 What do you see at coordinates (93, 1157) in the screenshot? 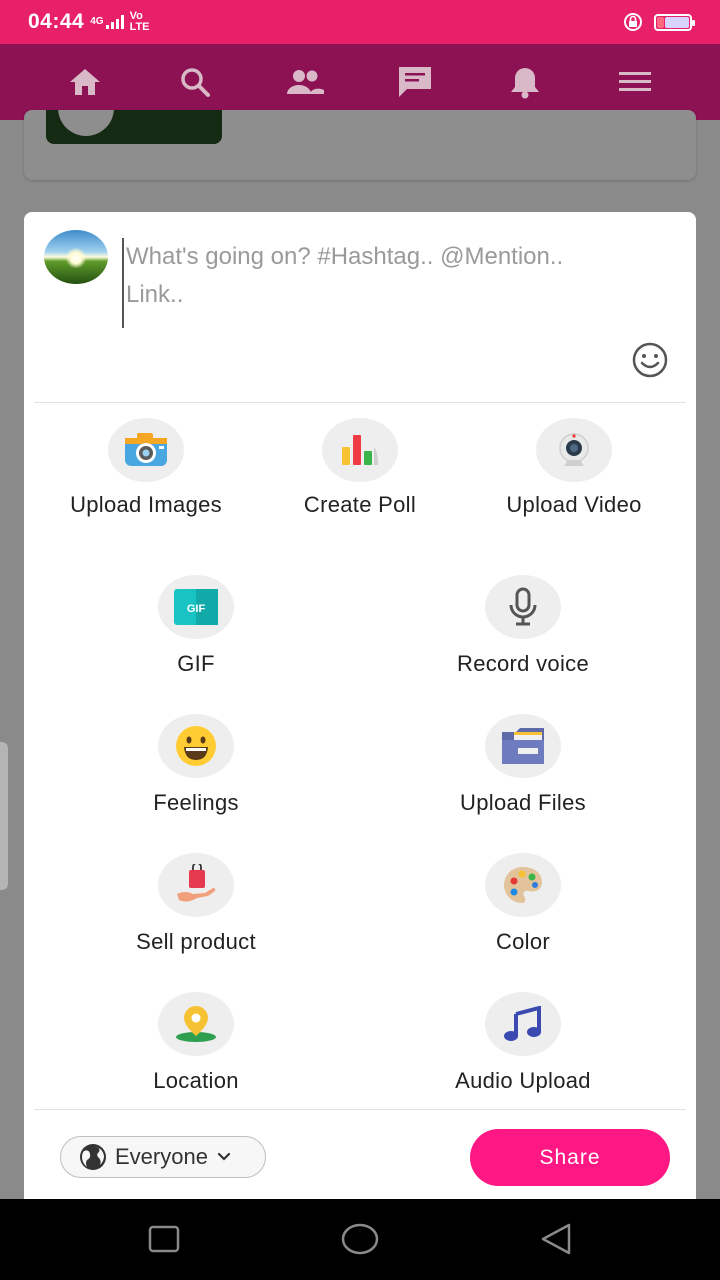
I see `globe-icon` at bounding box center [93, 1157].